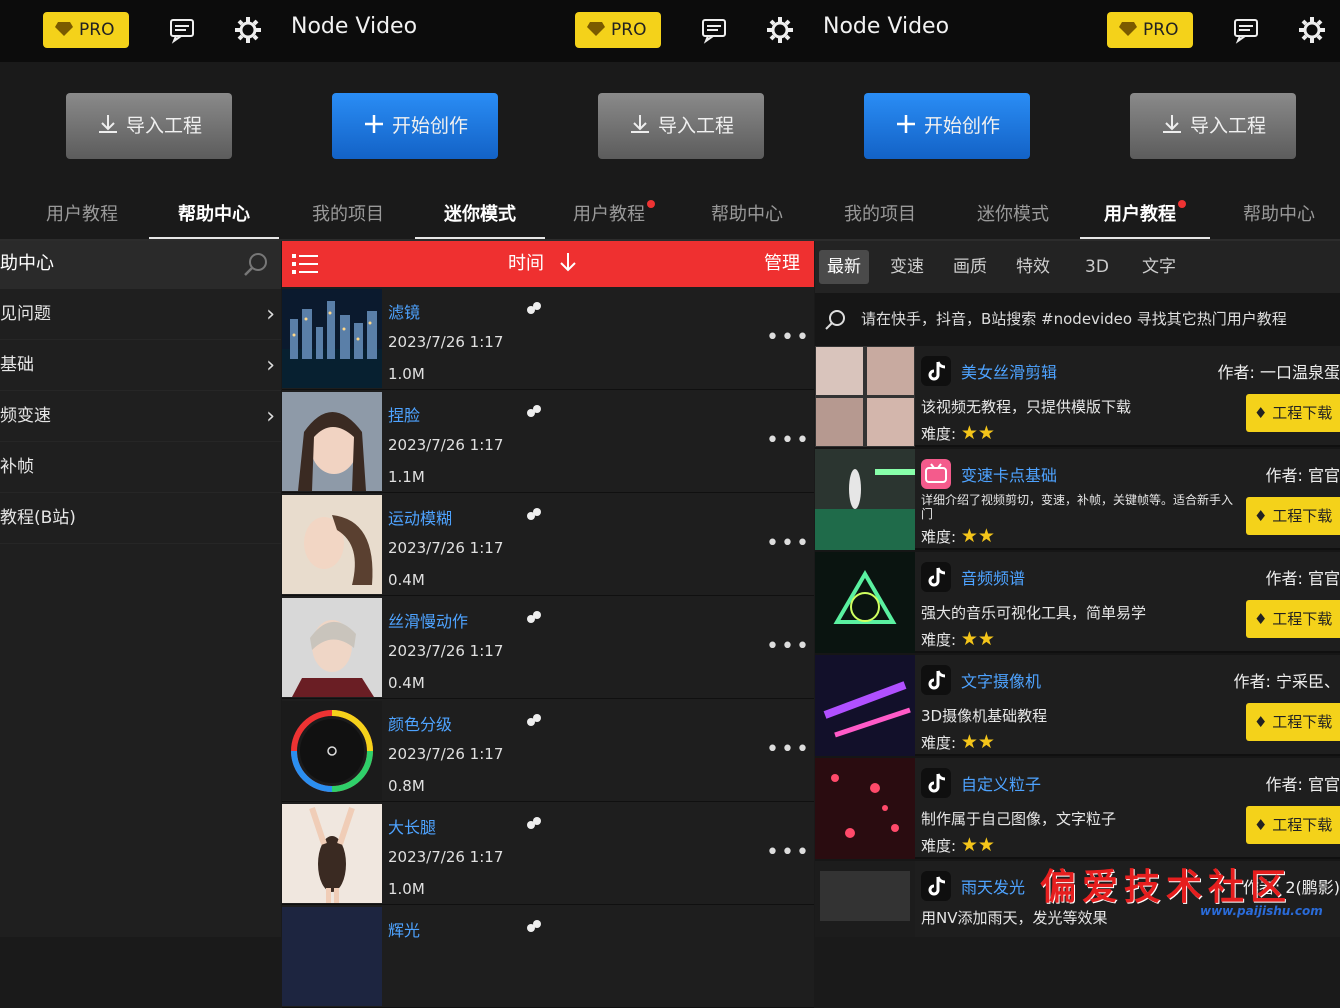  Describe the element at coordinates (406, 374) in the screenshot. I see `project-size: 1.0M` at that location.